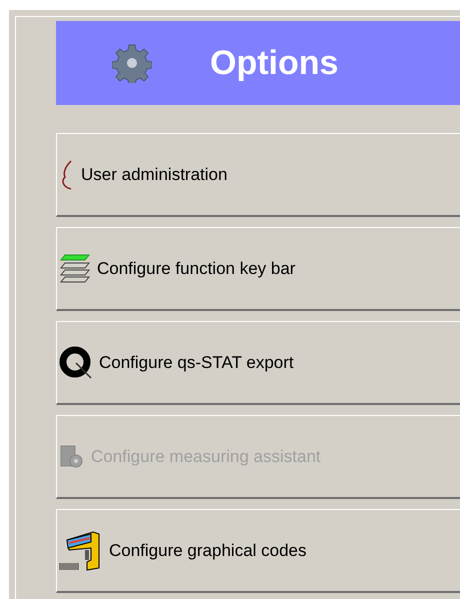  I want to click on header-title: Options, so click(274, 63).